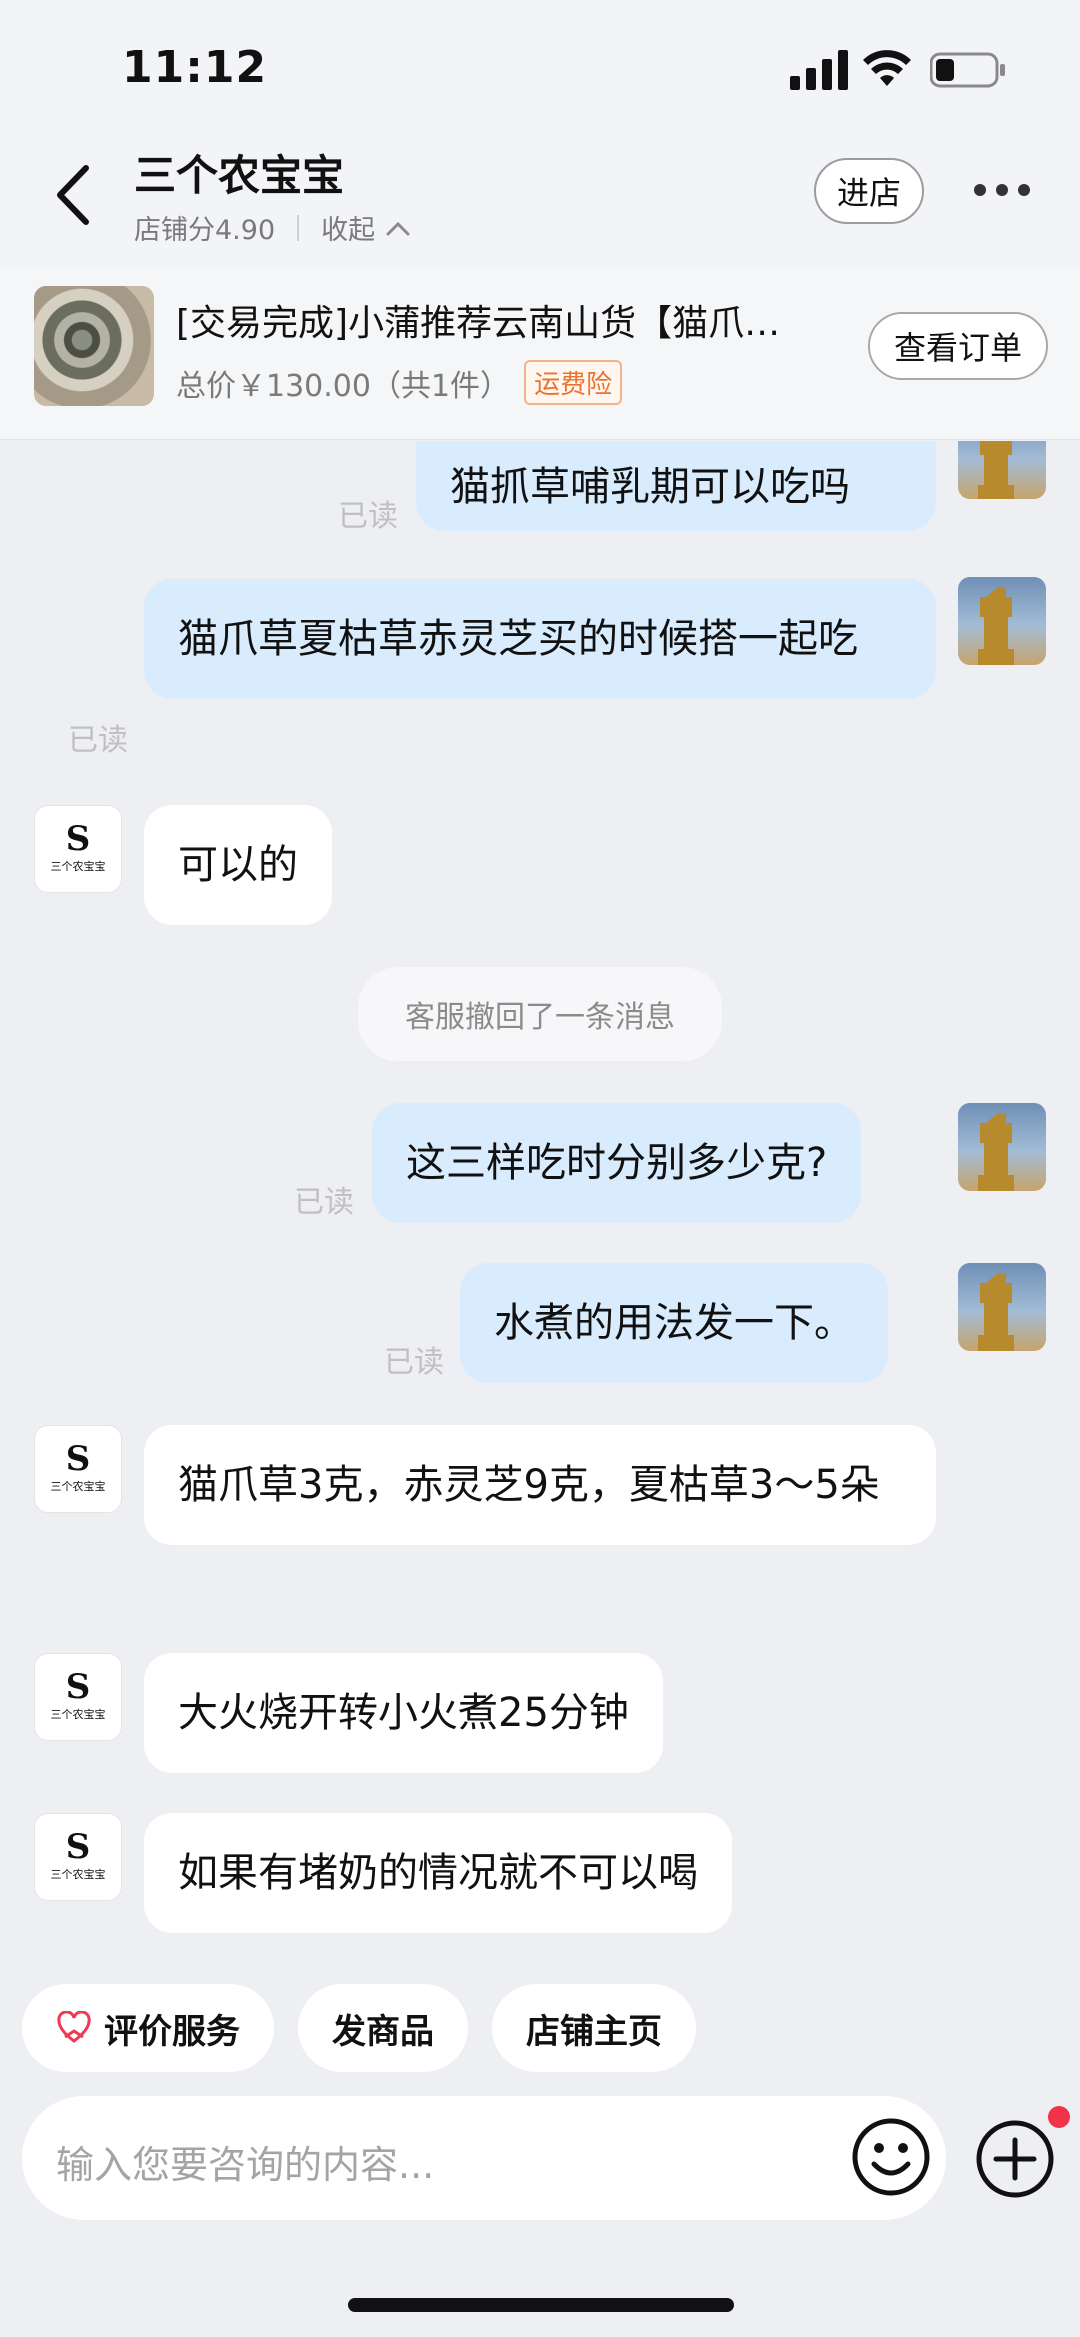 The width and height of the screenshot is (1080, 2337). What do you see at coordinates (205, 230) in the screenshot?
I see `shop-score: 店铺分4.90` at bounding box center [205, 230].